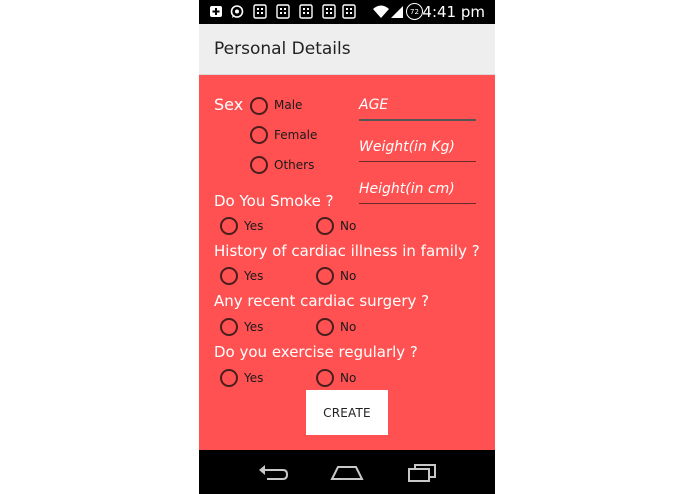 This screenshot has width=695, height=494. I want to click on exercise-no-radio, so click(325, 378).